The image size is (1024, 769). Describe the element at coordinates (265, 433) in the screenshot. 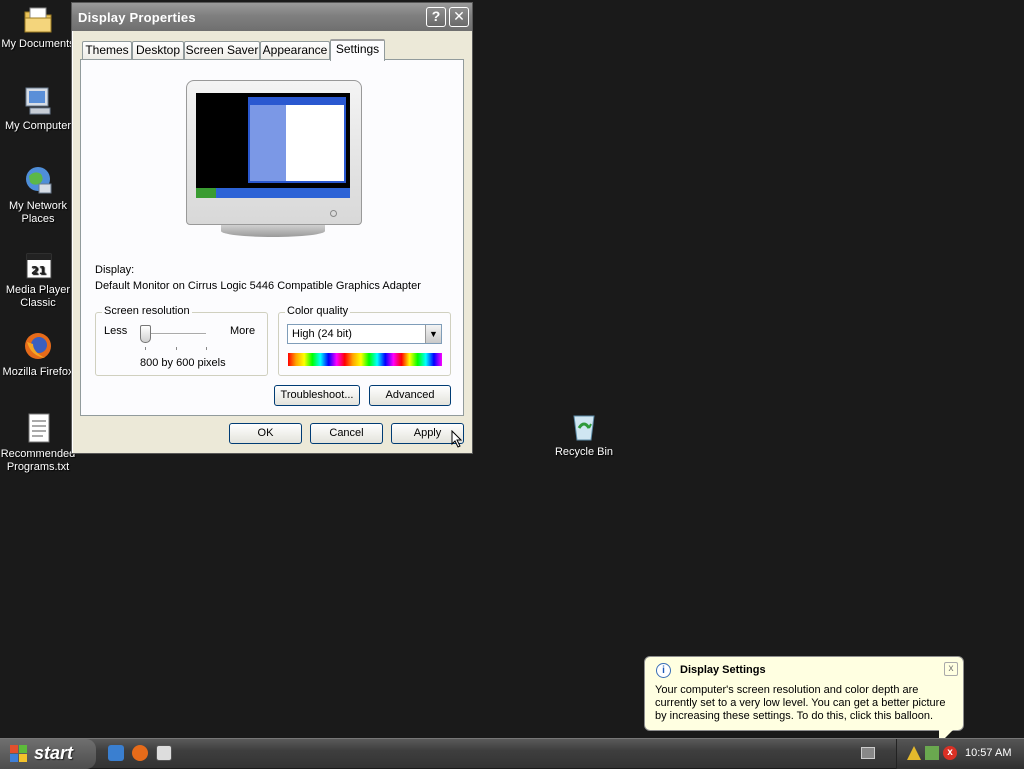

I see `ok-button: OK` at that location.